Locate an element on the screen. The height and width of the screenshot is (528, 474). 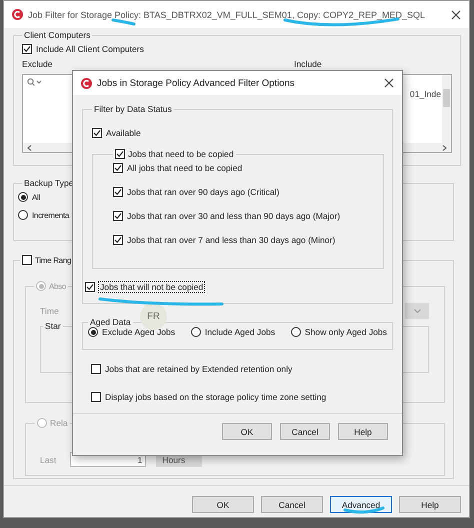
checkbox-label: Available is located at coordinates (123, 133).